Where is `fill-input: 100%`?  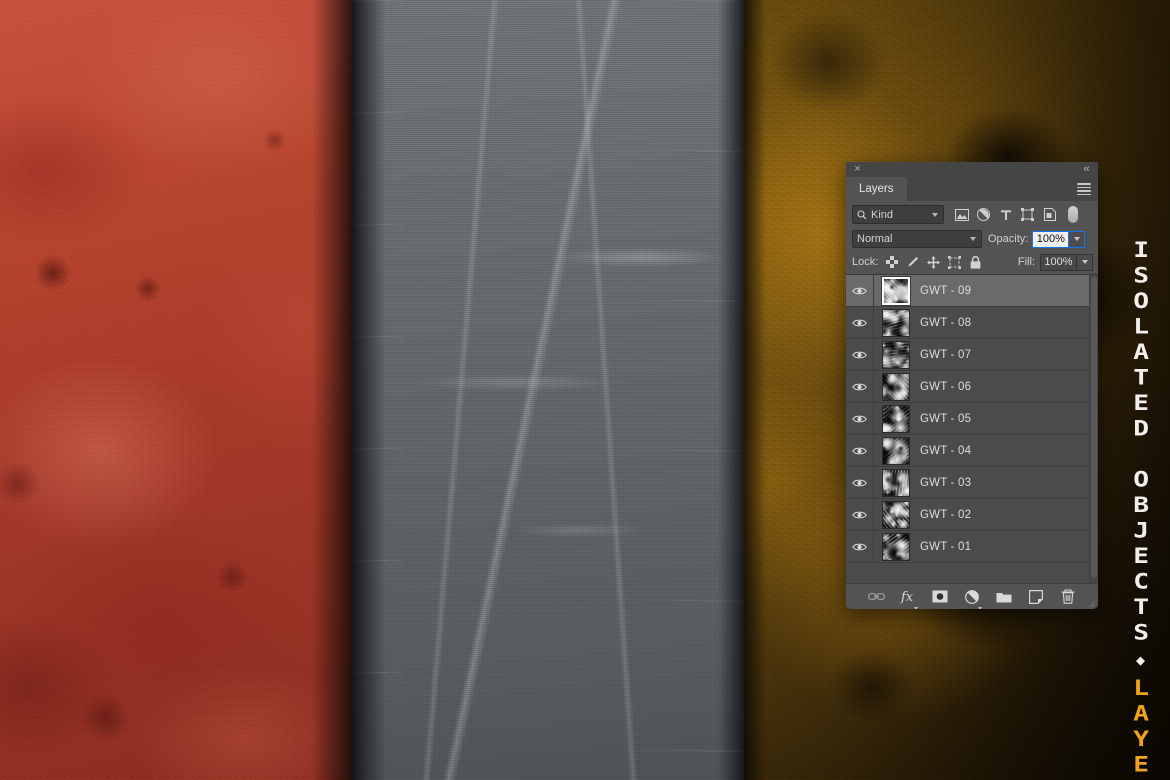 fill-input: 100% is located at coordinates (1058, 262).